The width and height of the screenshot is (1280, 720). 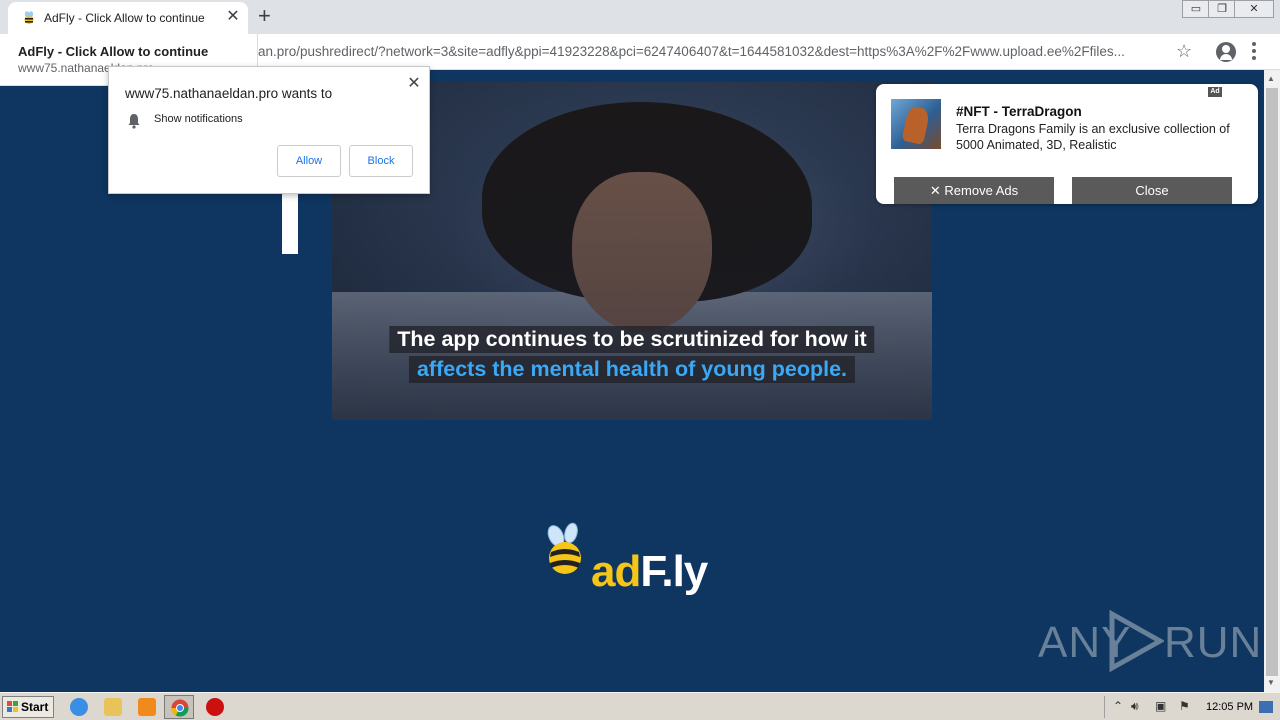 What do you see at coordinates (640, 706) in the screenshot?
I see `taskbar: Start ⌃ 🔊︎ ▣ ⚑ 12:05 PM` at bounding box center [640, 706].